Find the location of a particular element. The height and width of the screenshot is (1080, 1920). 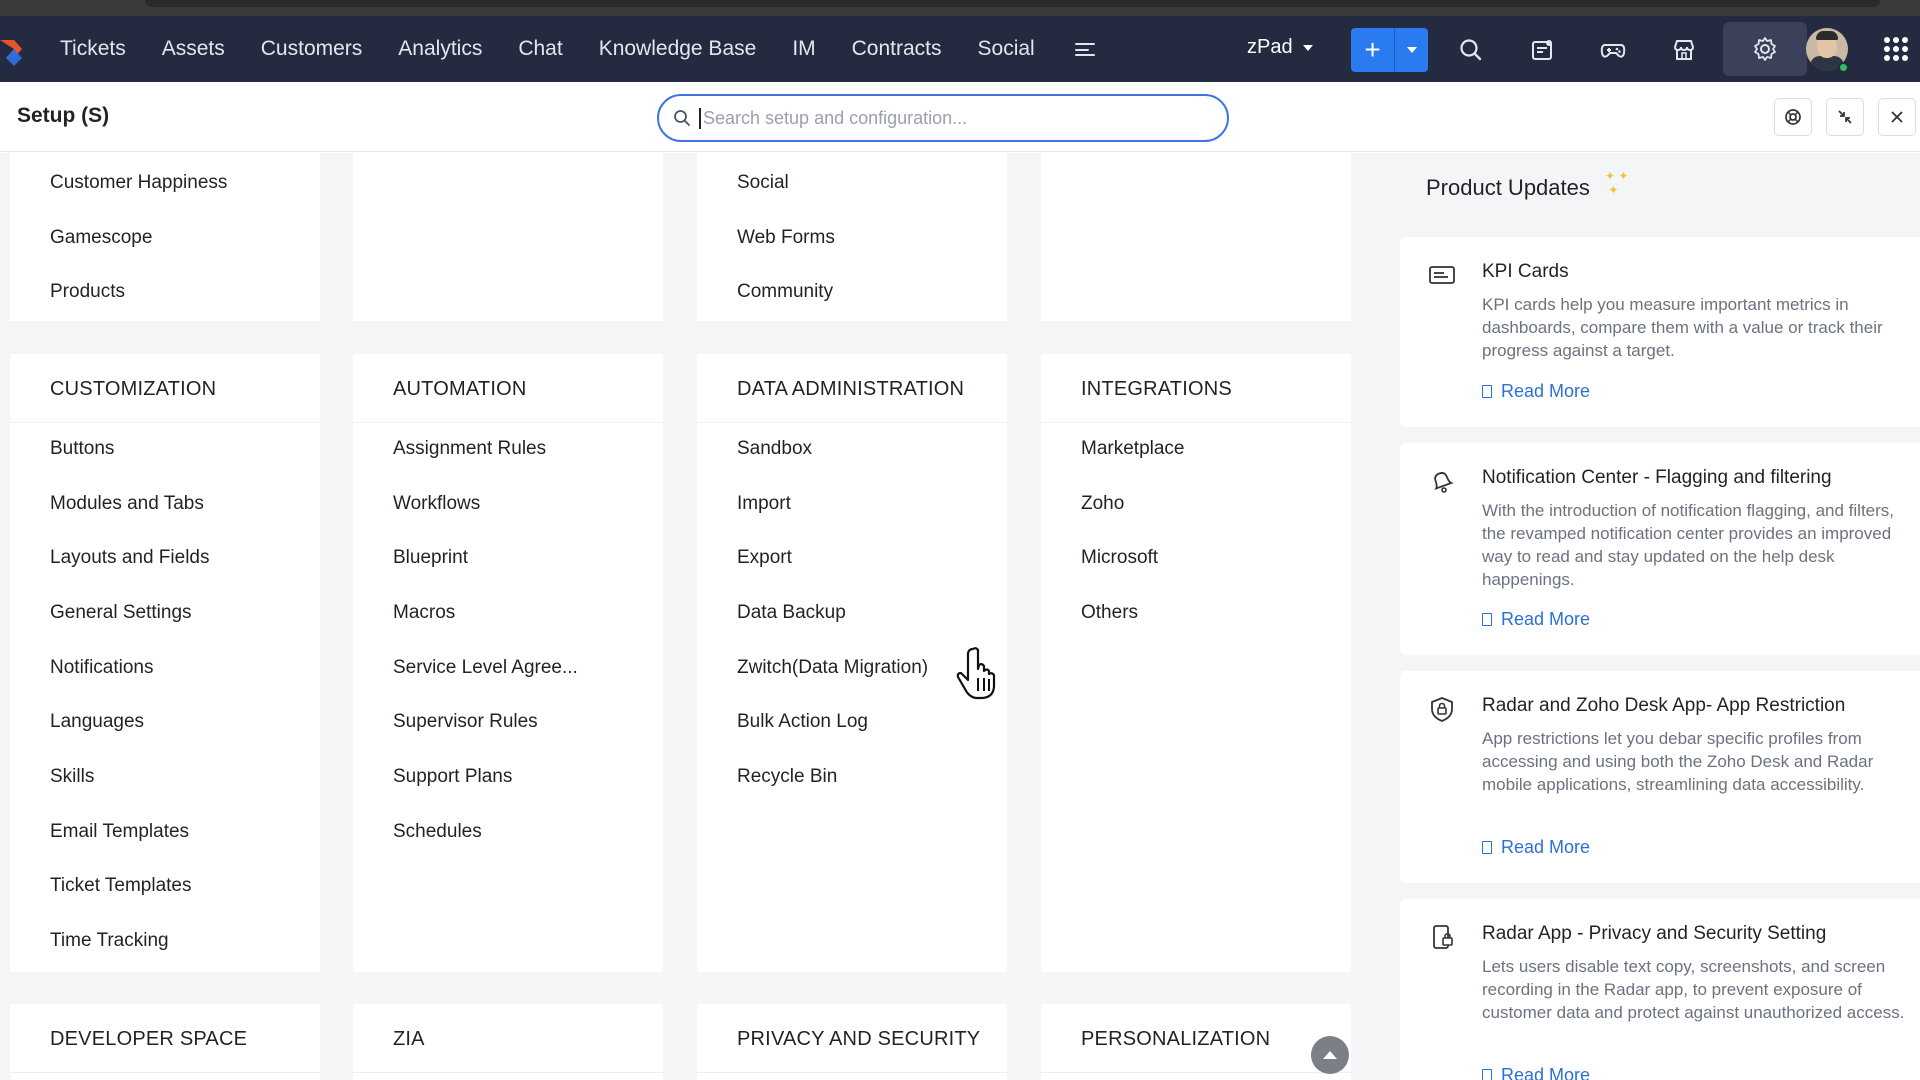

update-title: Radar and Zoho Desk App- App Restriction is located at coordinates (1664, 705).